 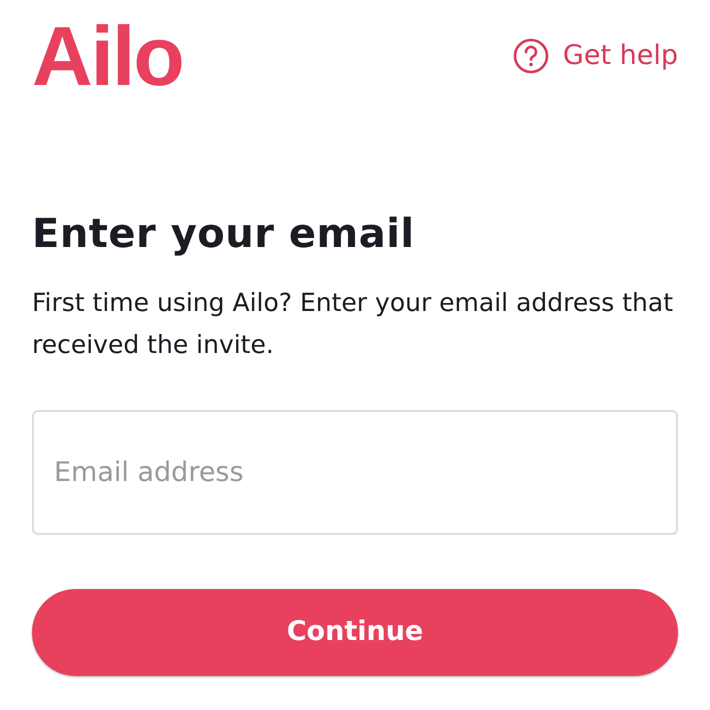 What do you see at coordinates (353, 324) in the screenshot?
I see `description-text: First time using Ailo? Enter your email address that received the invite.` at bounding box center [353, 324].